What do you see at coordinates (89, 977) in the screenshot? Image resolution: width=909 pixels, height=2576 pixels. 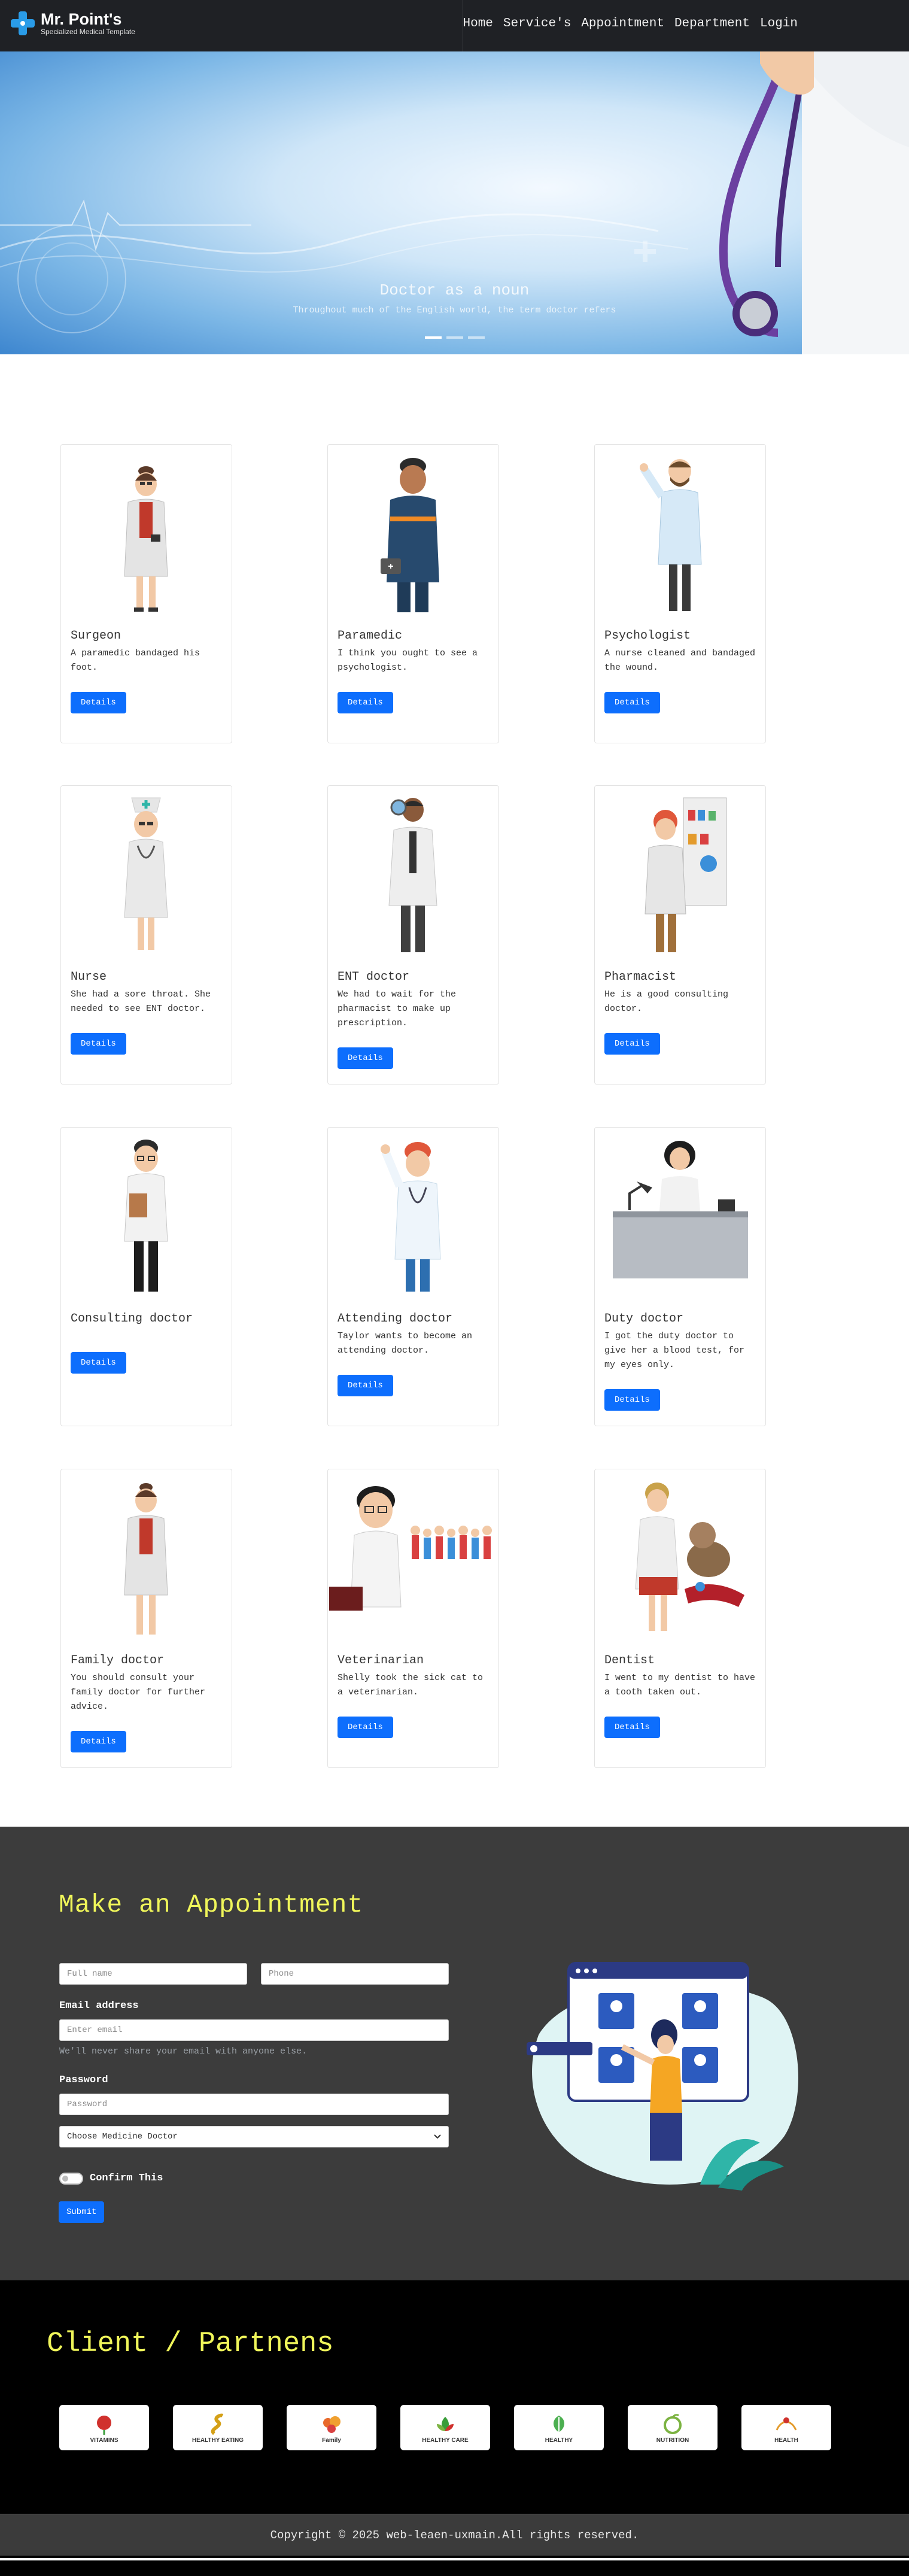 I see `card-title: Nurse` at bounding box center [89, 977].